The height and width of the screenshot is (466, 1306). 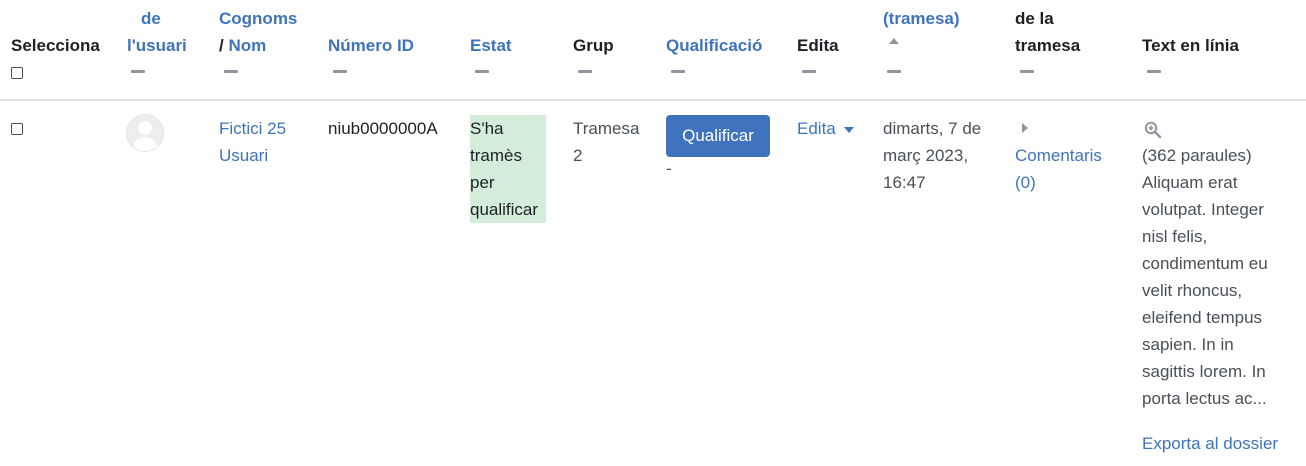 What do you see at coordinates (1192, 290) in the screenshot?
I see `onlinetext-line: velit rhoncus,` at bounding box center [1192, 290].